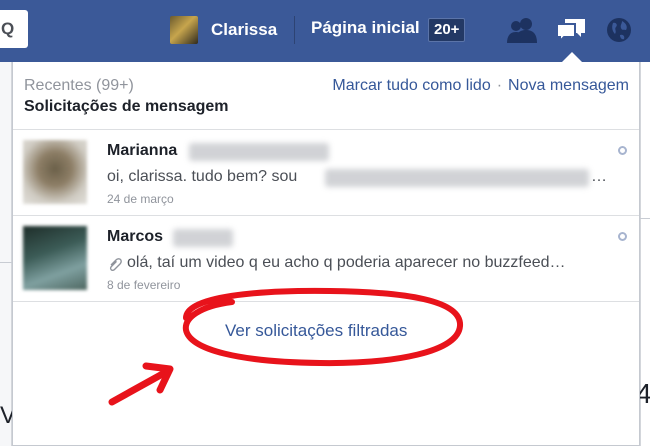 This screenshot has height=446, width=650. I want to click on friend-requests-button, so click(522, 30).